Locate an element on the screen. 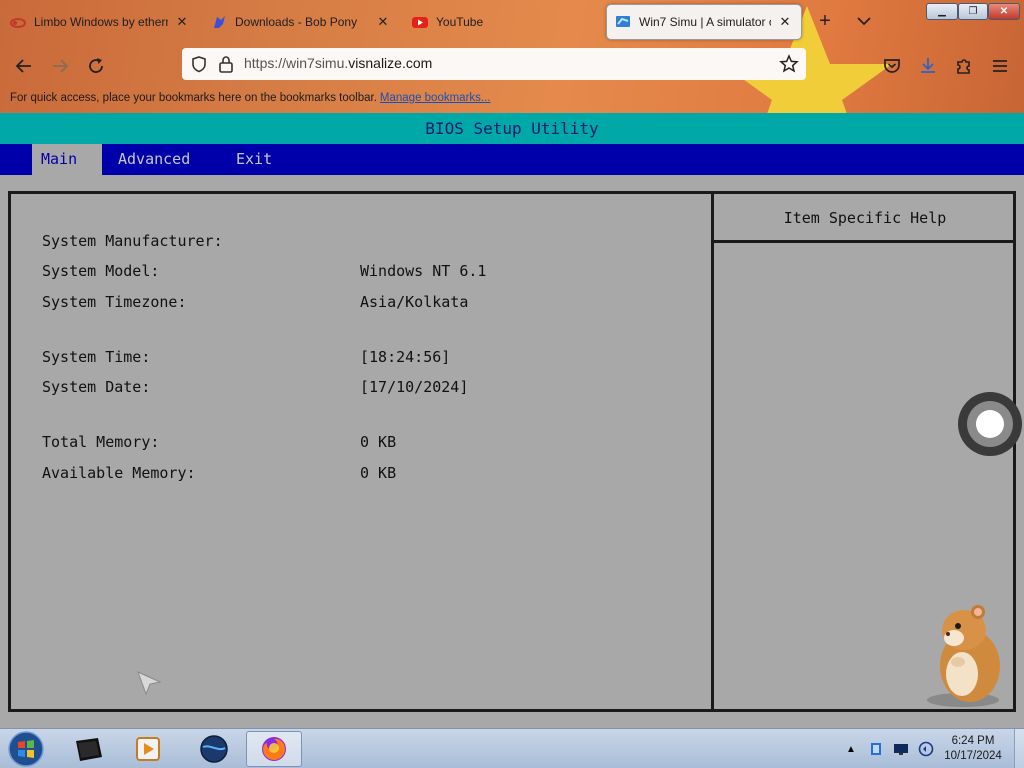  extensions-button is located at coordinates (964, 66).